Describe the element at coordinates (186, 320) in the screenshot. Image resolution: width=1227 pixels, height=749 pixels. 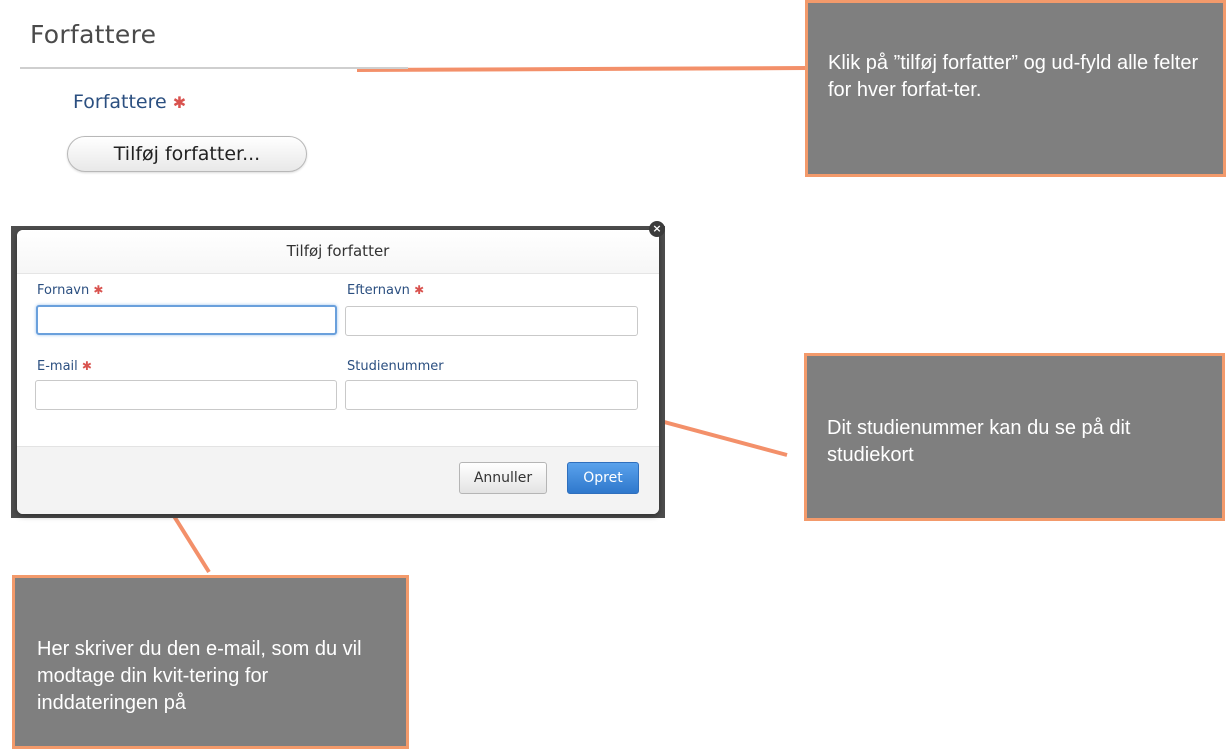
I see `first-name-input` at that location.